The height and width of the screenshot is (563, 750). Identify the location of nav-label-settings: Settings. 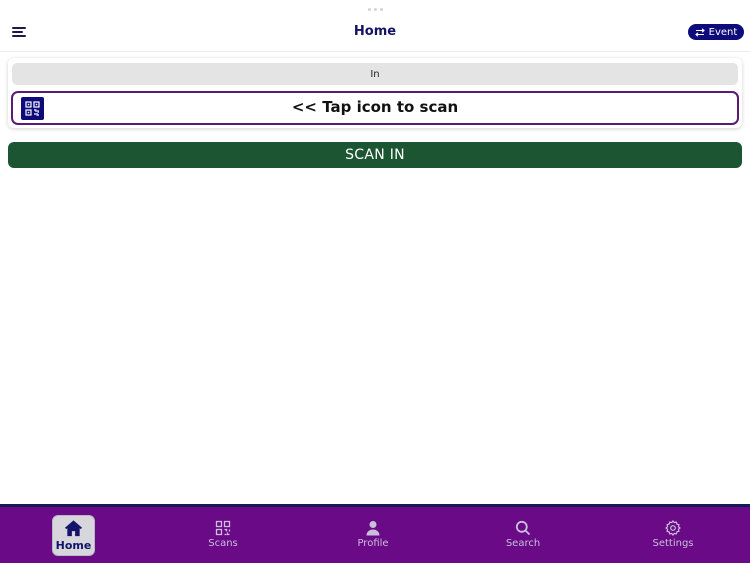
(673, 543).